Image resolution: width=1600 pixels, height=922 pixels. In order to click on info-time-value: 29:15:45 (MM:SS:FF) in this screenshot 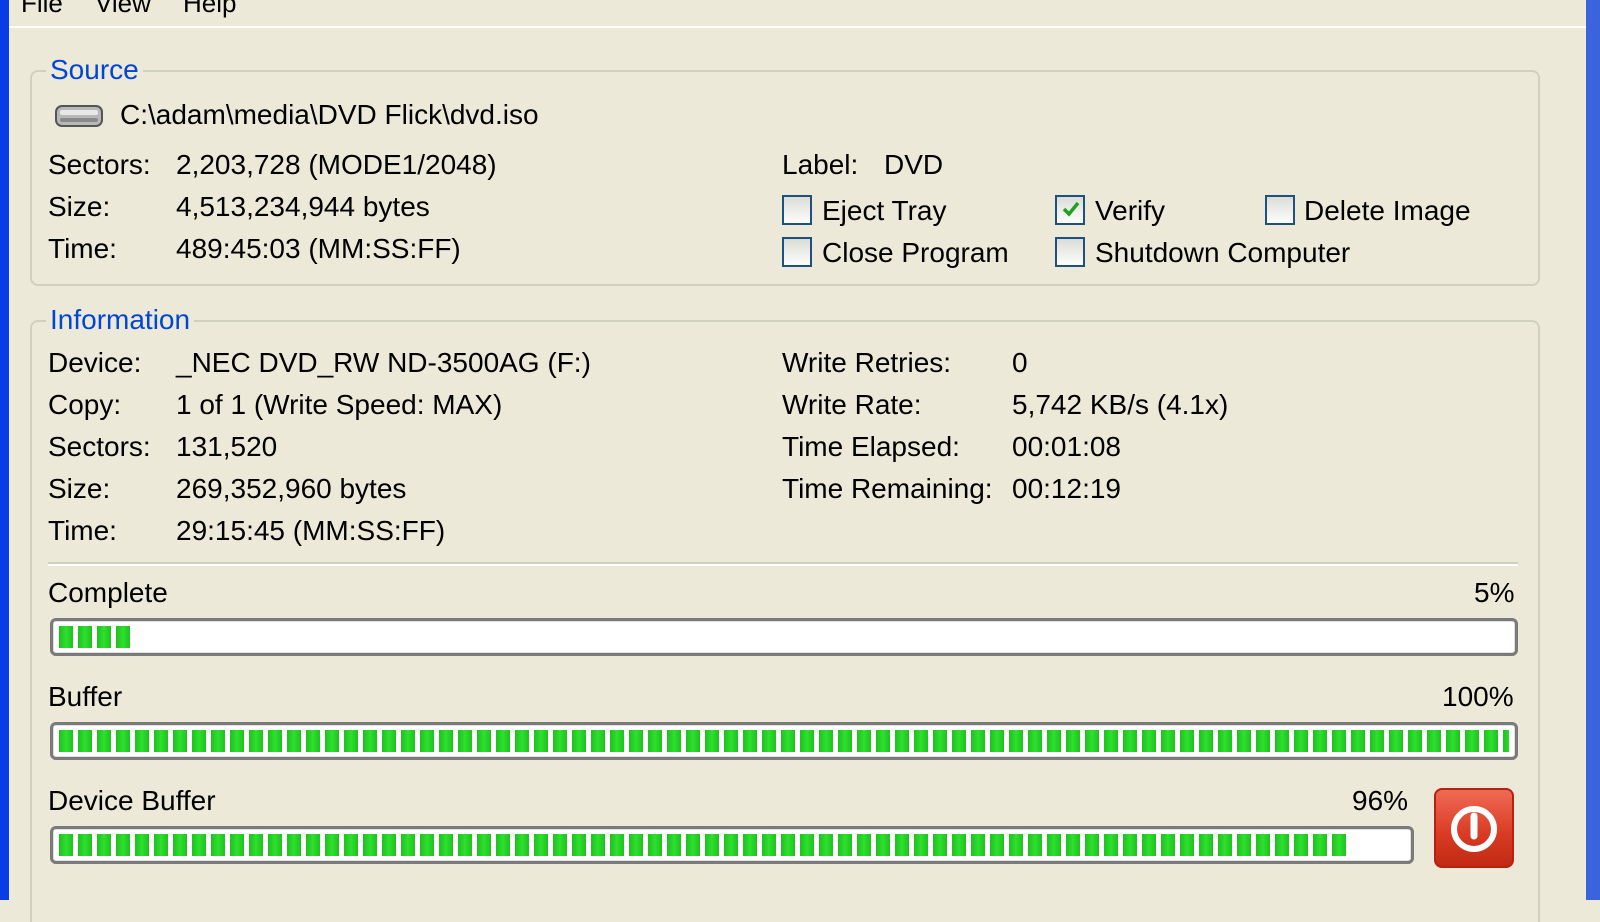, I will do `click(311, 530)`.